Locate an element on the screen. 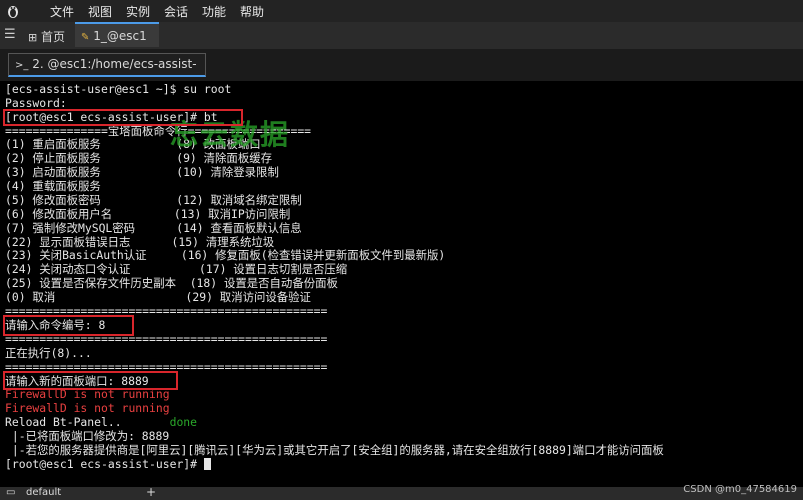 The image size is (803, 500). terminal-small-icon: ▭ is located at coordinates (11, 492).